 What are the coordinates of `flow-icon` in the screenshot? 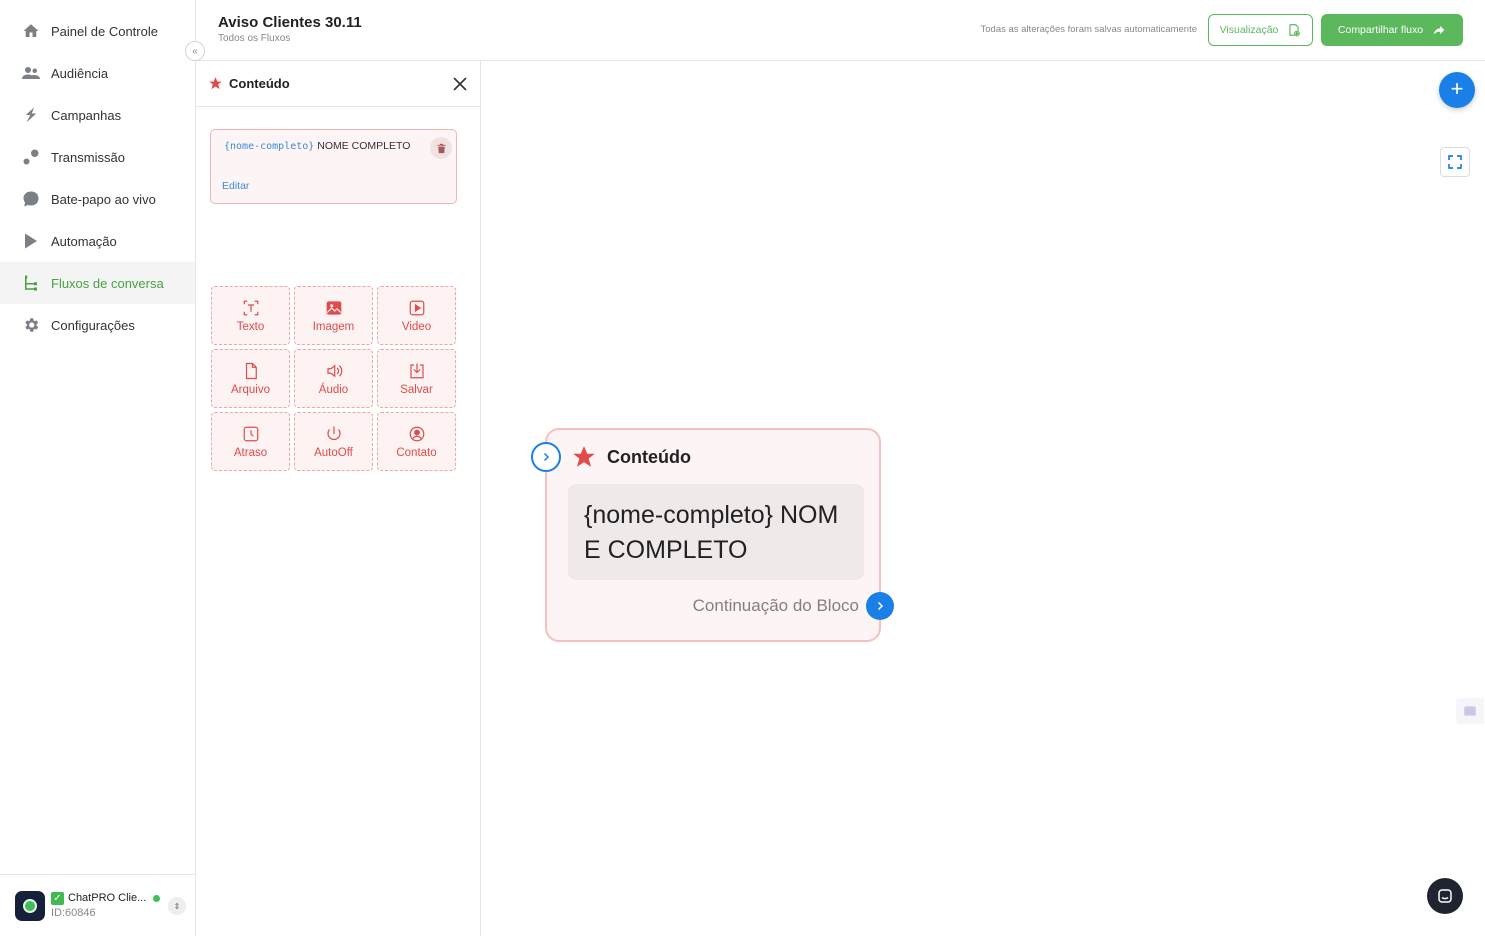 It's located at (31, 283).